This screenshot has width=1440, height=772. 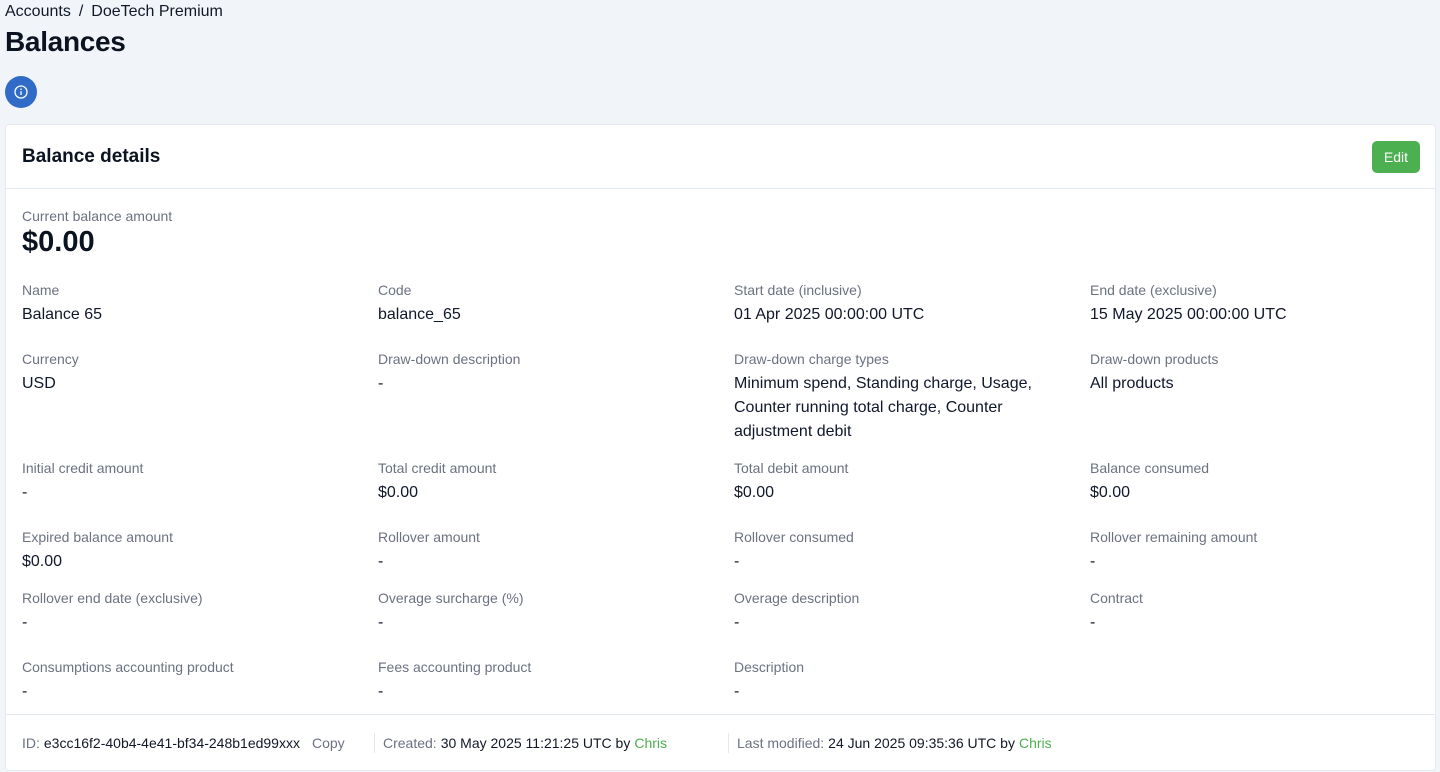 I want to click on field-currency: Currency USD, so click(x=187, y=373).